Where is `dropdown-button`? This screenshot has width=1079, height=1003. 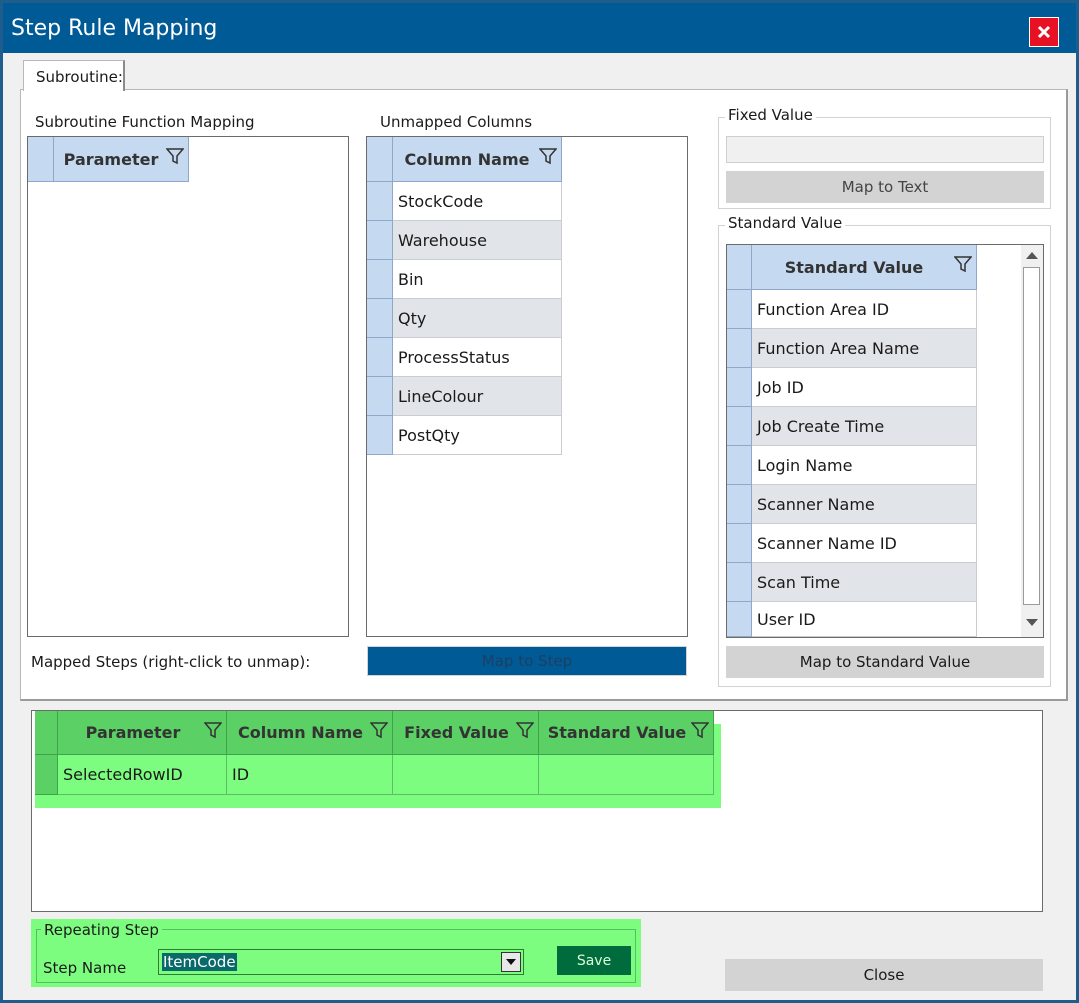
dropdown-button is located at coordinates (511, 962).